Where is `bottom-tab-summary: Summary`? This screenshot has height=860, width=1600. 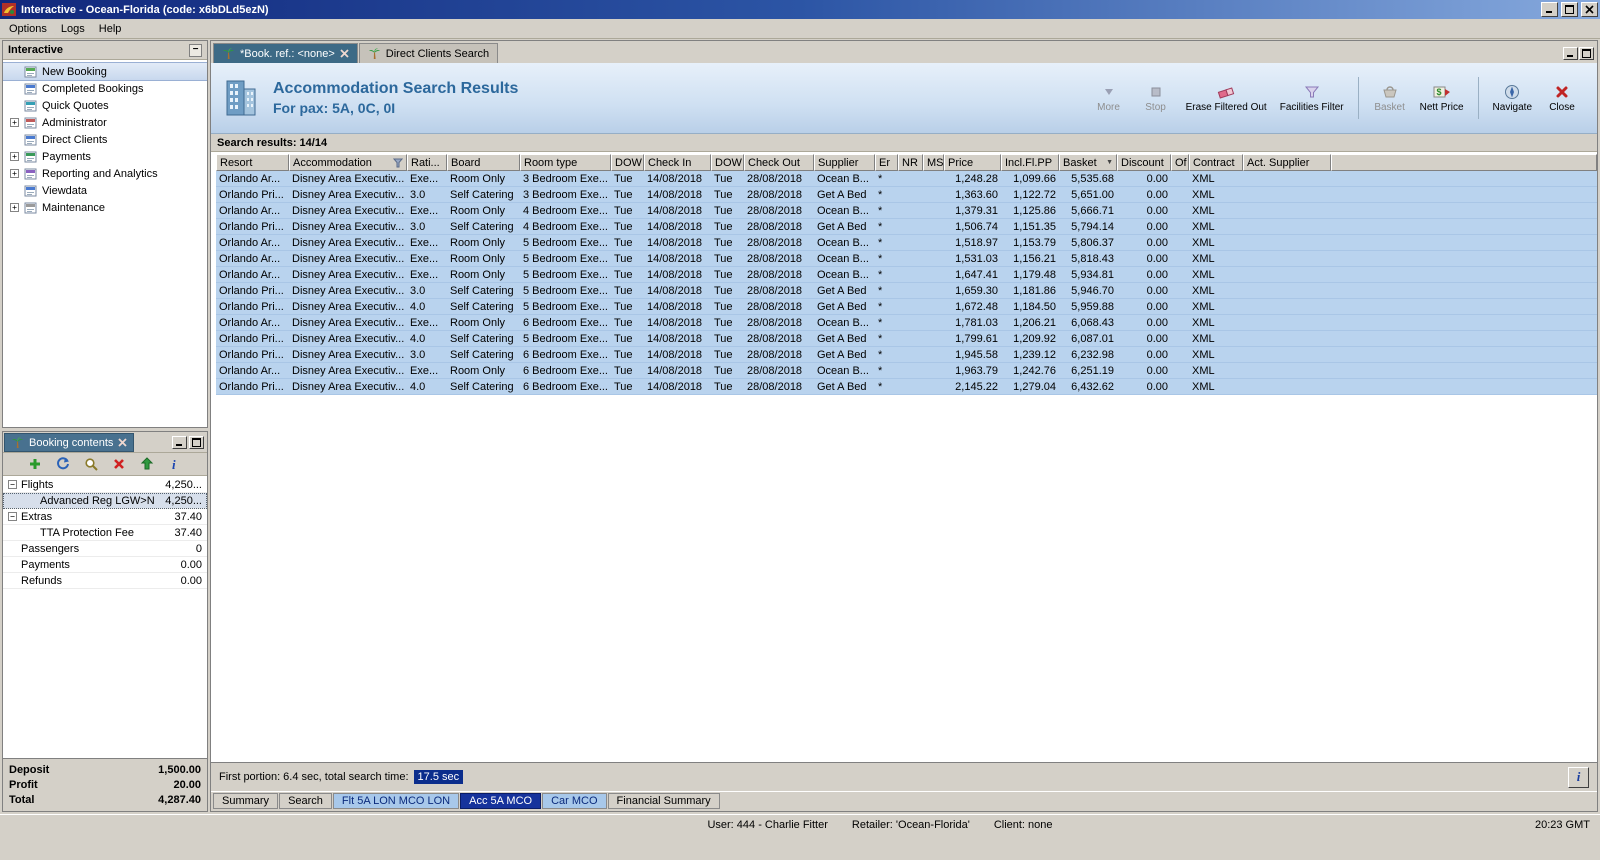
bottom-tab-summary: Summary is located at coordinates (246, 801).